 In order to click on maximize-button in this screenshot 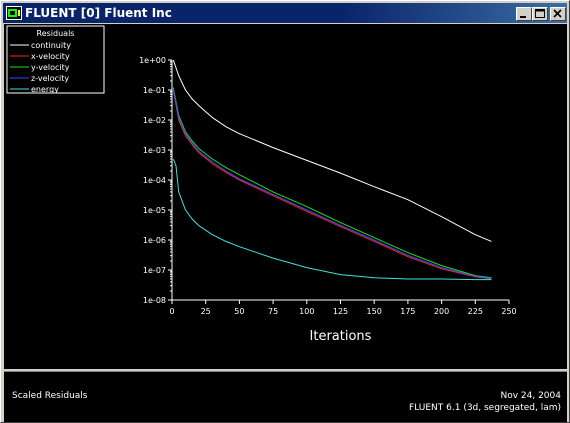, I will do `click(540, 14)`.